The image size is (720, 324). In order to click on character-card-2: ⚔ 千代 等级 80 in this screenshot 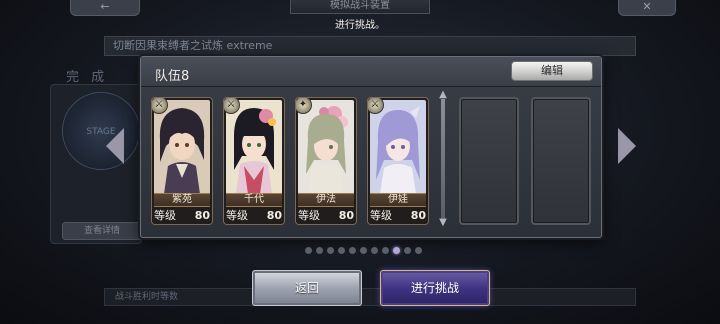, I will do `click(254, 161)`.